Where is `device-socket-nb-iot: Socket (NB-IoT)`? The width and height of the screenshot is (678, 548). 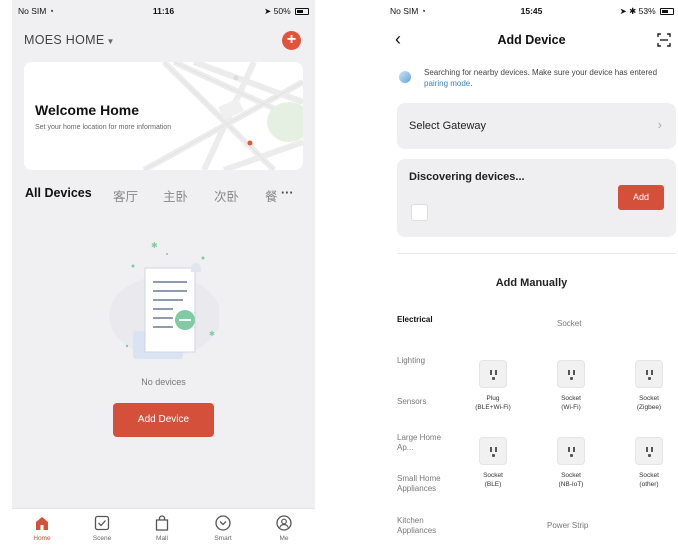
device-socket-nb-iot: Socket (NB-IoT) is located at coordinates (571, 463).